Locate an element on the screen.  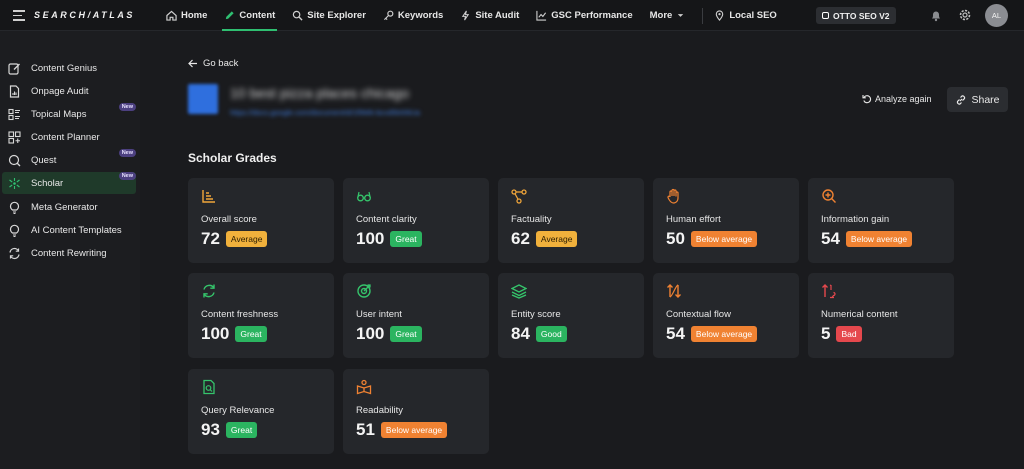
grade-card-factuality: Factuality 62 Average is located at coordinates (571, 220).